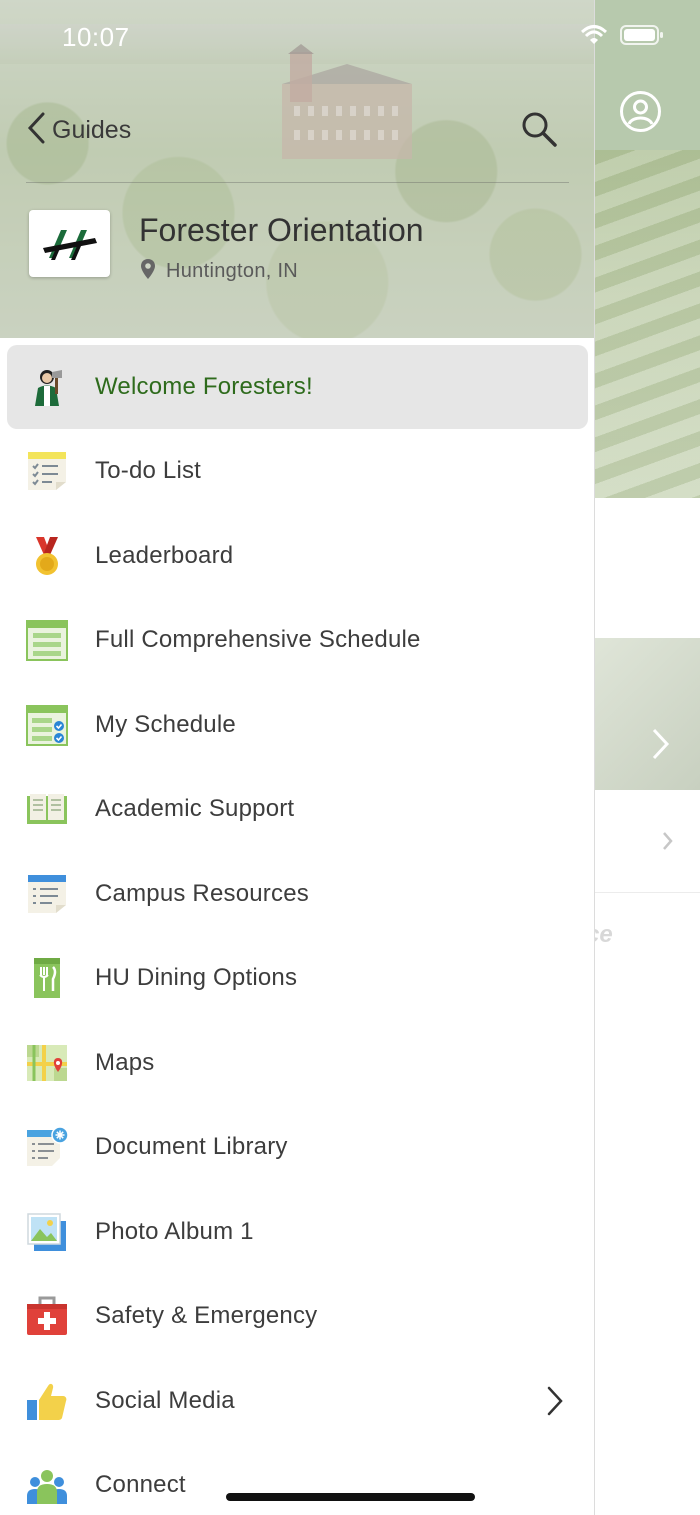 The image size is (700, 1515). Describe the element at coordinates (47, 556) in the screenshot. I see `medal-icon` at that location.